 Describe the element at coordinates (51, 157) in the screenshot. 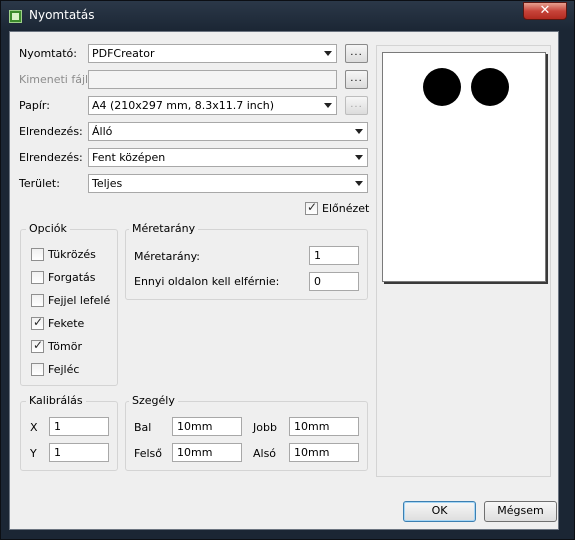

I see `placement-label: Elrendezés:` at that location.